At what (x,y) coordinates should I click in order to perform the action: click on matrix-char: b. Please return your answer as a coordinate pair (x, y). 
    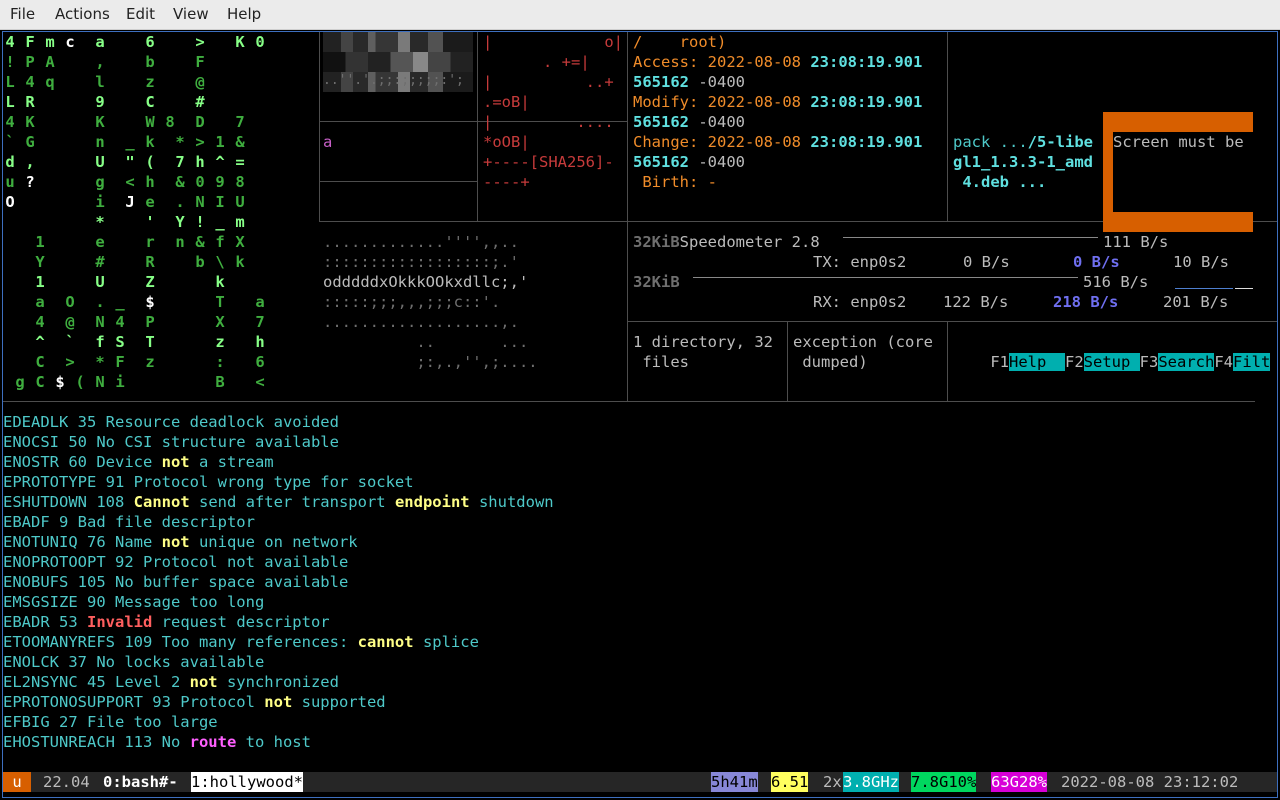
    Looking at the image, I should click on (200, 262).